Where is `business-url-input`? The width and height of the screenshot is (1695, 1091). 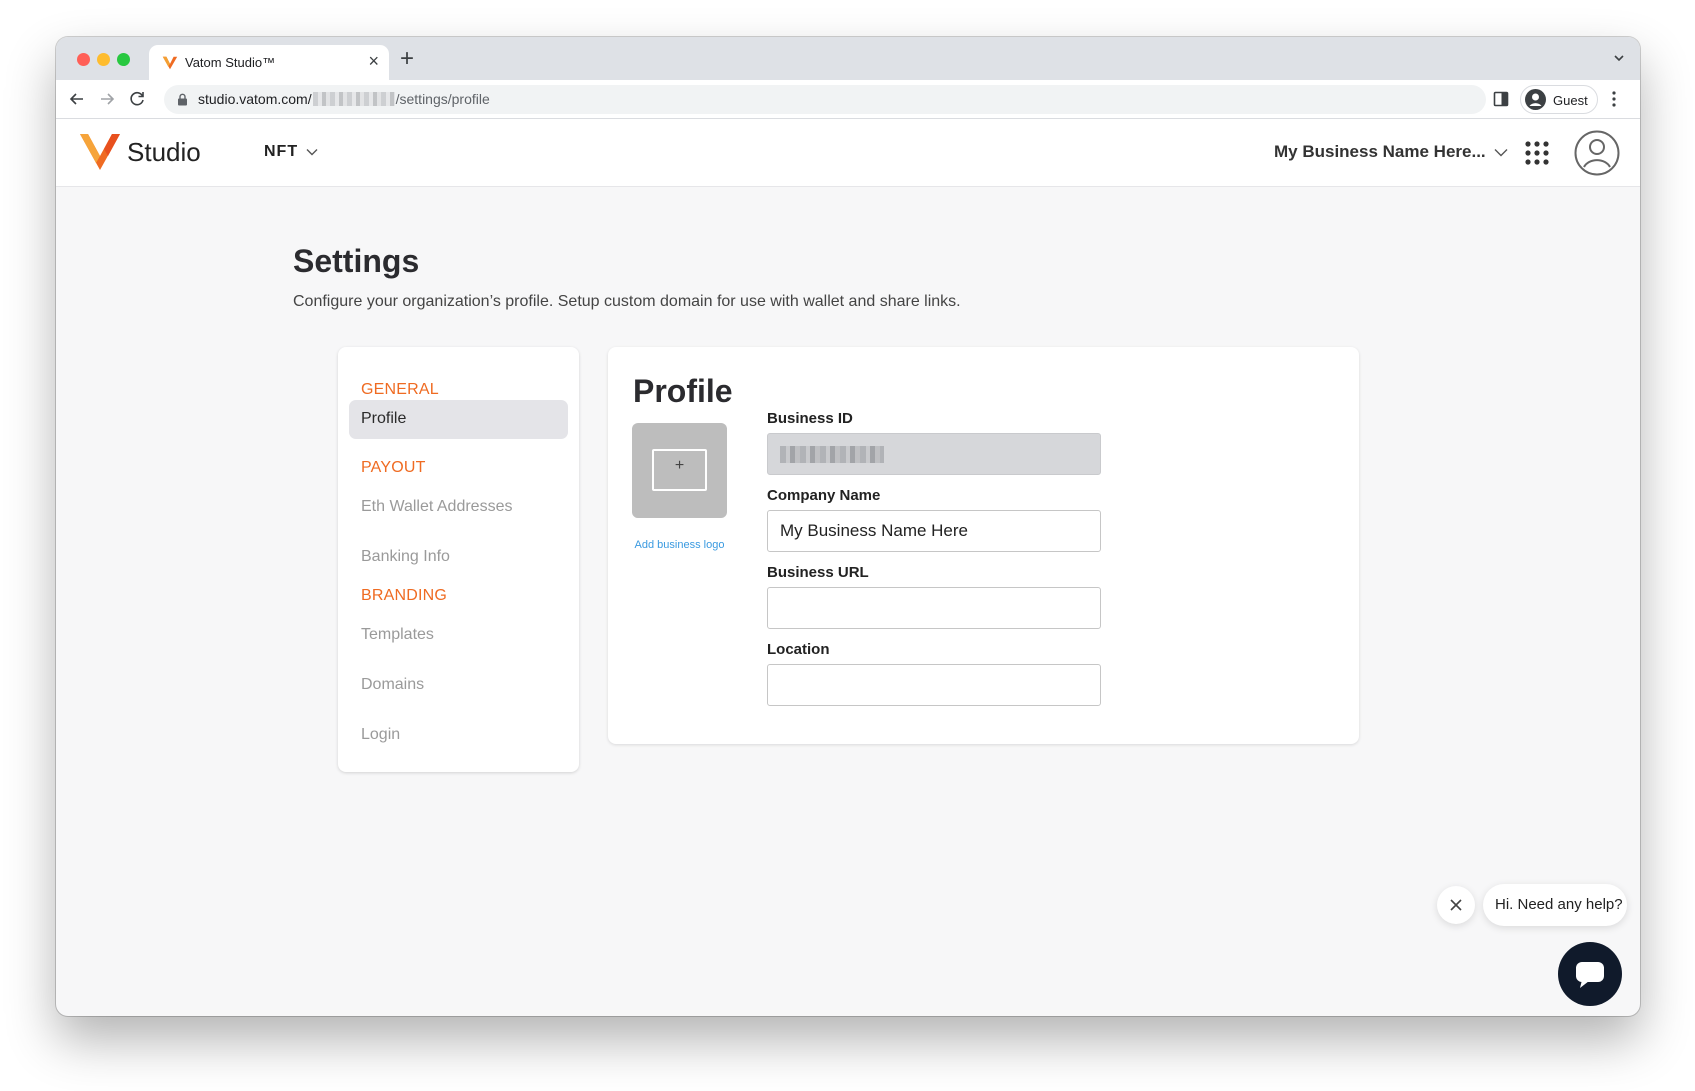 business-url-input is located at coordinates (934, 608).